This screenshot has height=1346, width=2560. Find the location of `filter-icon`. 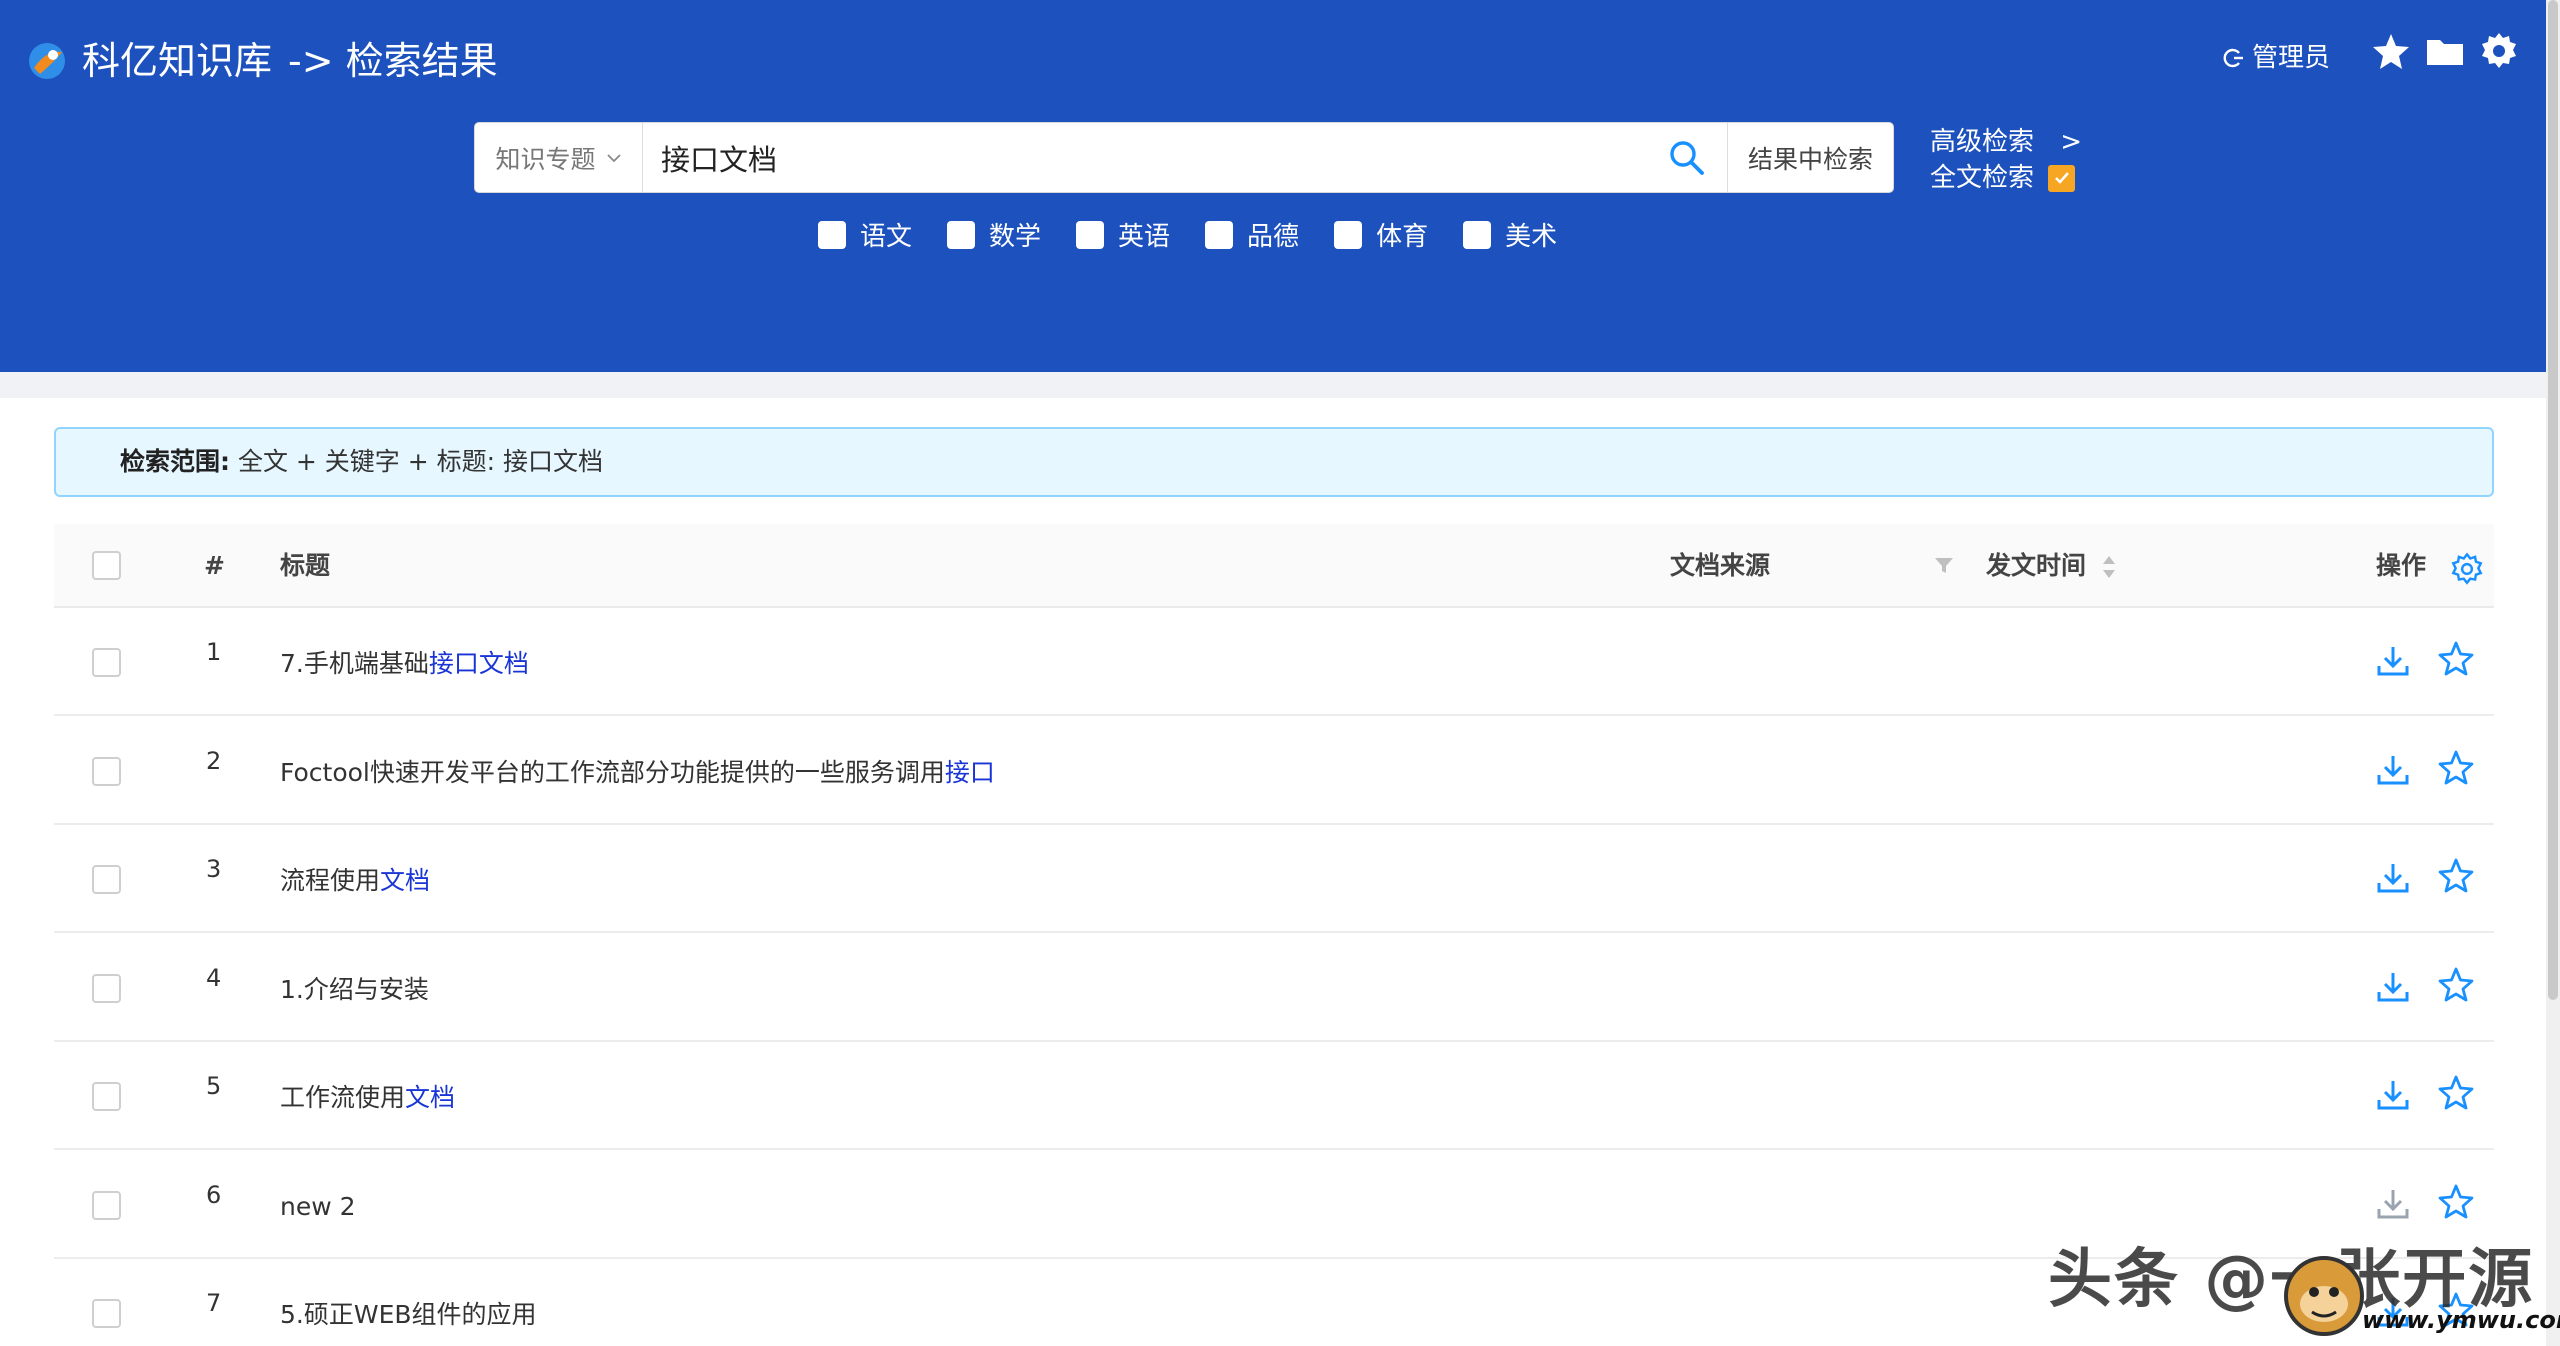

filter-icon is located at coordinates (1944, 566).